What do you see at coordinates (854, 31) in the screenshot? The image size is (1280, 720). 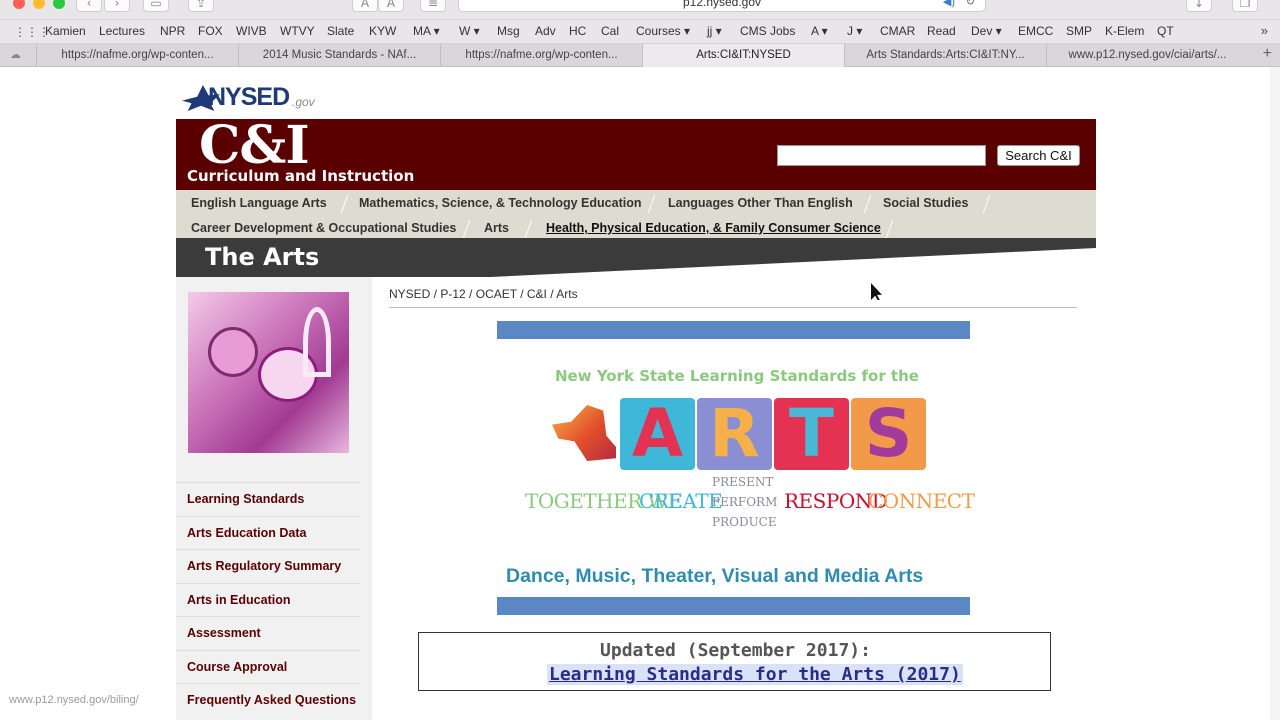 I see `bookmark-item: J ▾` at bounding box center [854, 31].